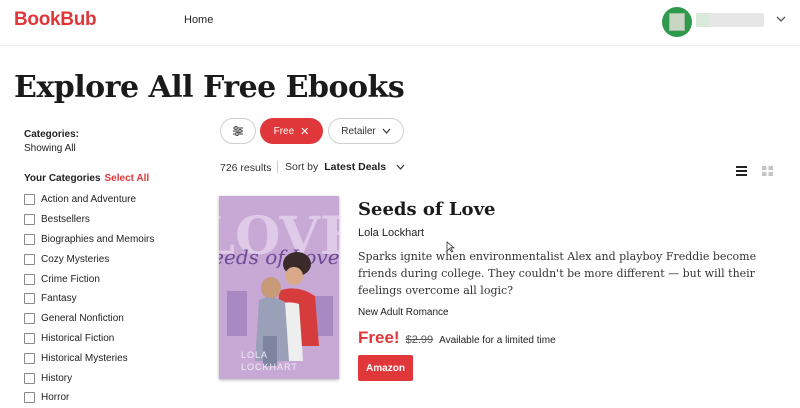  I want to click on amazon-button: Amazon, so click(385, 368).